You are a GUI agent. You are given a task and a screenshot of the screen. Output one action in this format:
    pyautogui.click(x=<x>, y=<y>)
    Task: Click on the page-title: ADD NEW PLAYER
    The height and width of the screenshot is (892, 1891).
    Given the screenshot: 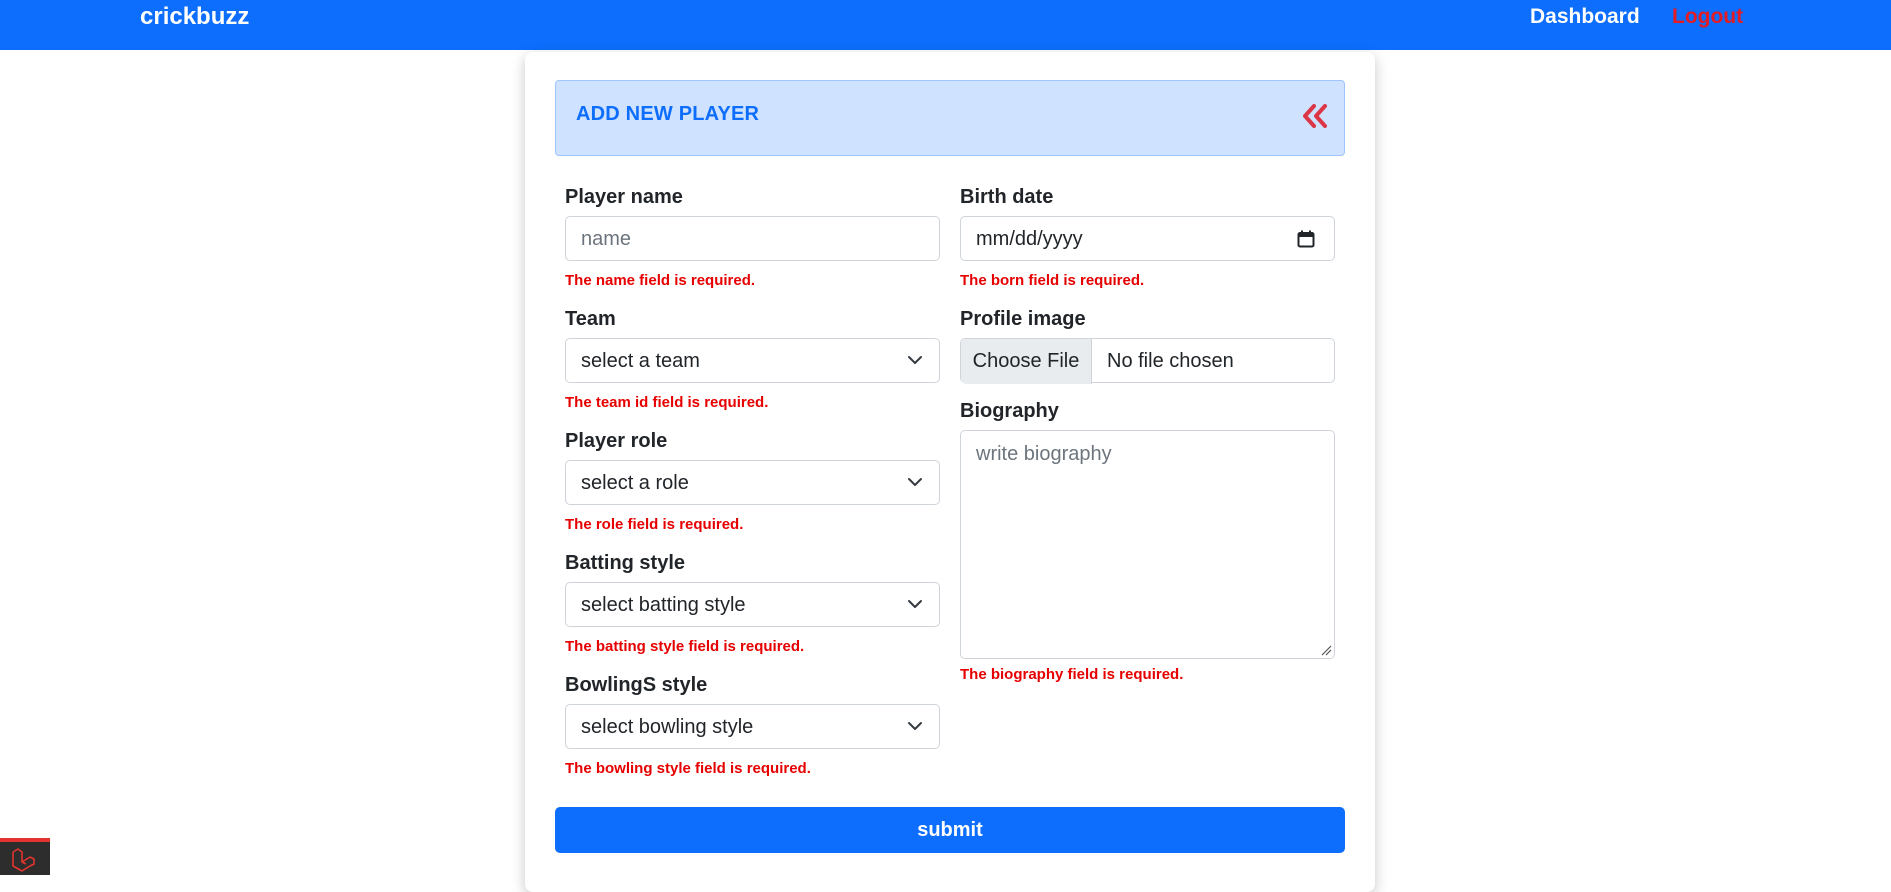 What is the action you would take?
    pyautogui.click(x=668, y=114)
    